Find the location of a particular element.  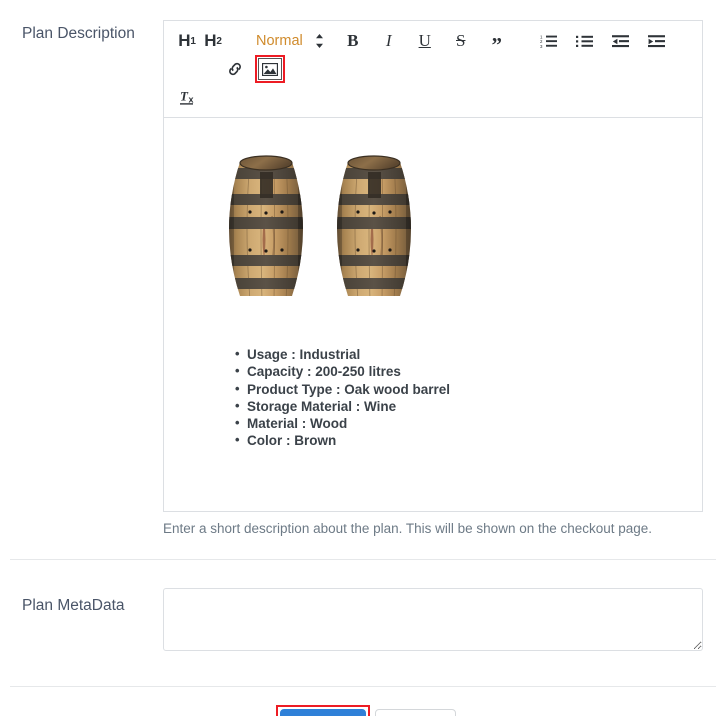

bold-button: B is located at coordinates (353, 41).